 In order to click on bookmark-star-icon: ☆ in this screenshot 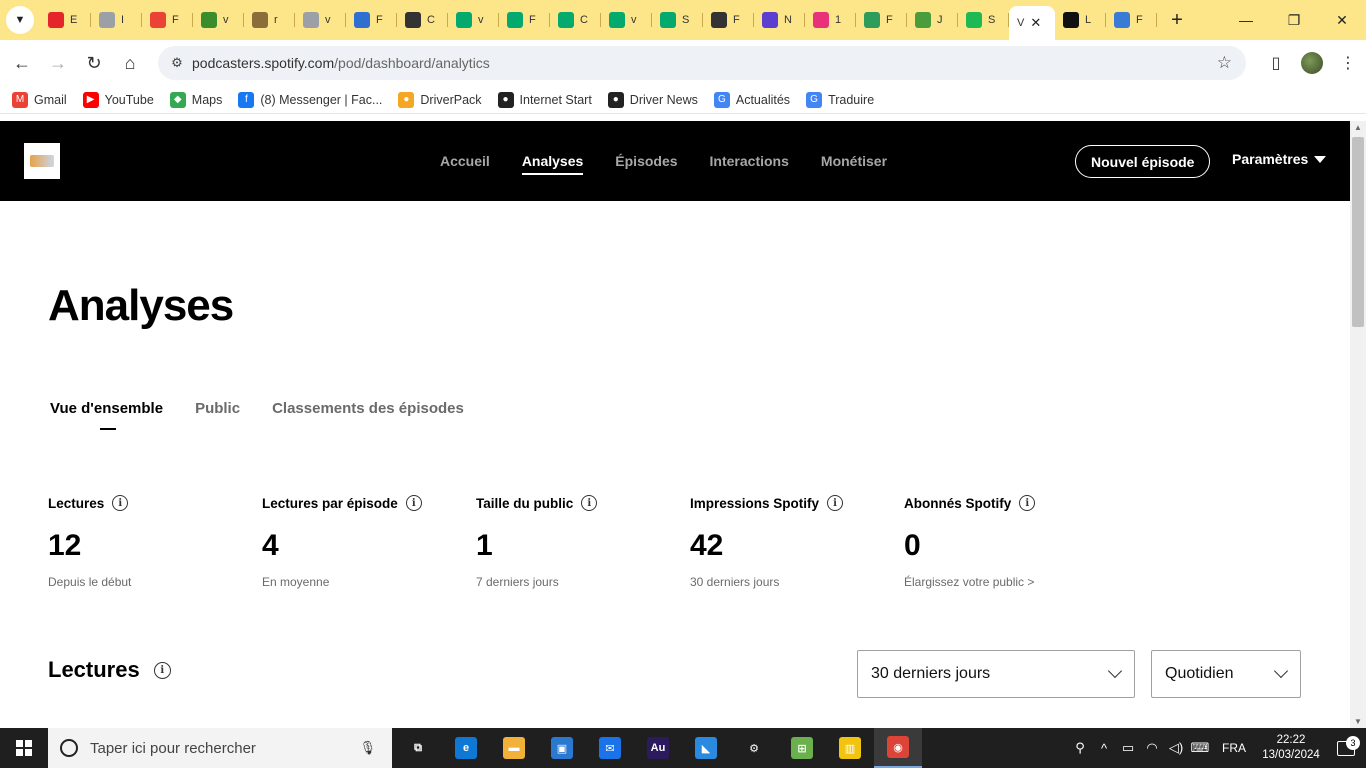, I will do `click(1224, 63)`.